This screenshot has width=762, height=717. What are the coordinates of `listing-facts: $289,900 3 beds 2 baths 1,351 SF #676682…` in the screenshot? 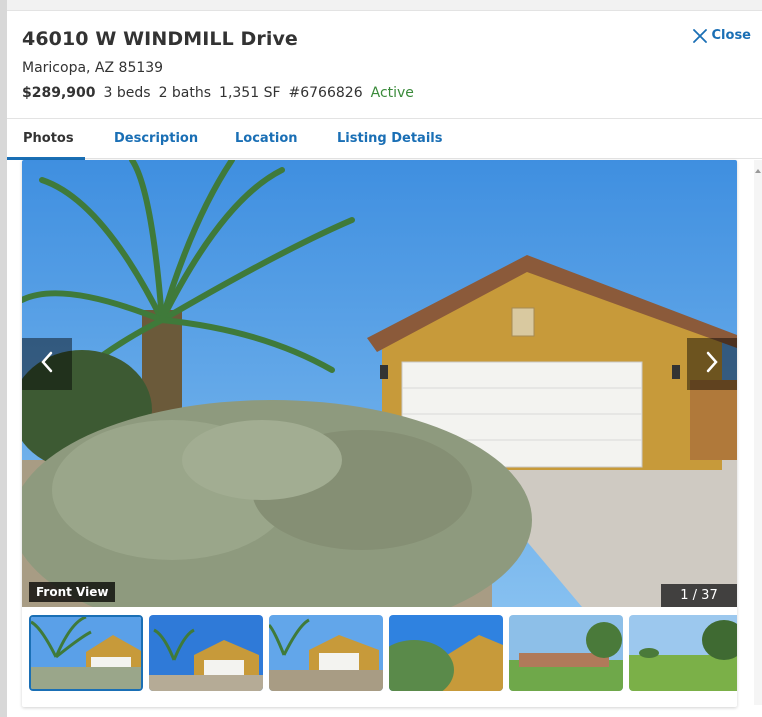 It's located at (218, 93).